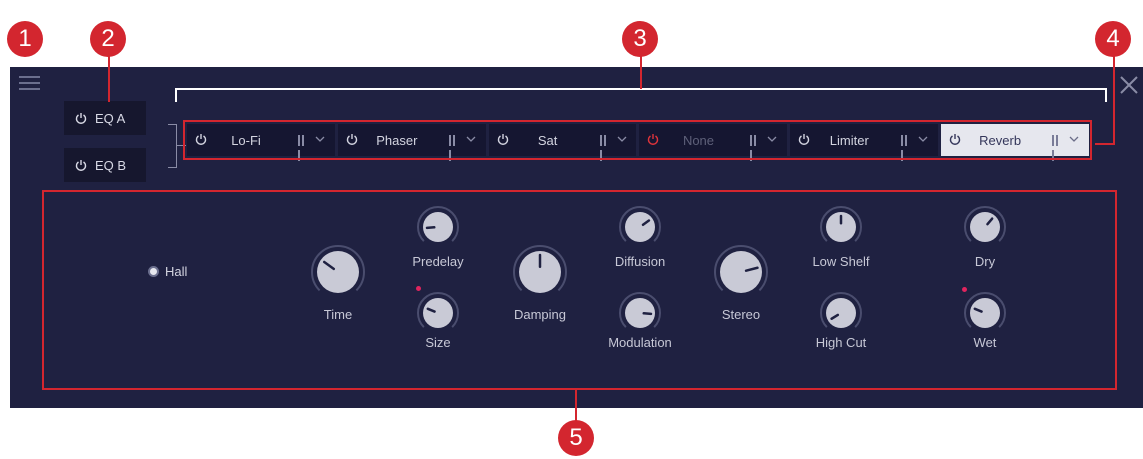 Image resolution: width=1143 pixels, height=459 pixels. Describe the element at coordinates (172, 146) in the screenshot. I see `routing-bracket` at that location.